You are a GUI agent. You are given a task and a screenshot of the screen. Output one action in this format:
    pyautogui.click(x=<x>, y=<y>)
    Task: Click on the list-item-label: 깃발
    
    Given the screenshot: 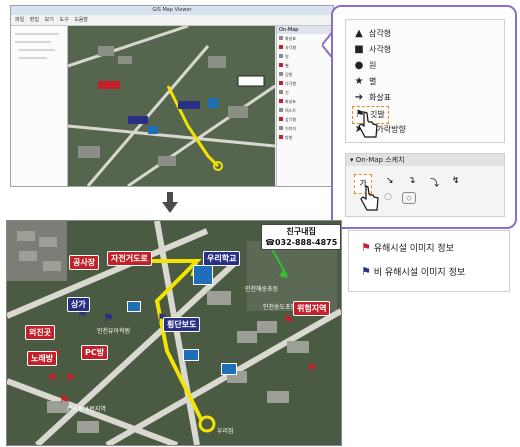 What is the action you would take?
    pyautogui.click(x=289, y=74)
    